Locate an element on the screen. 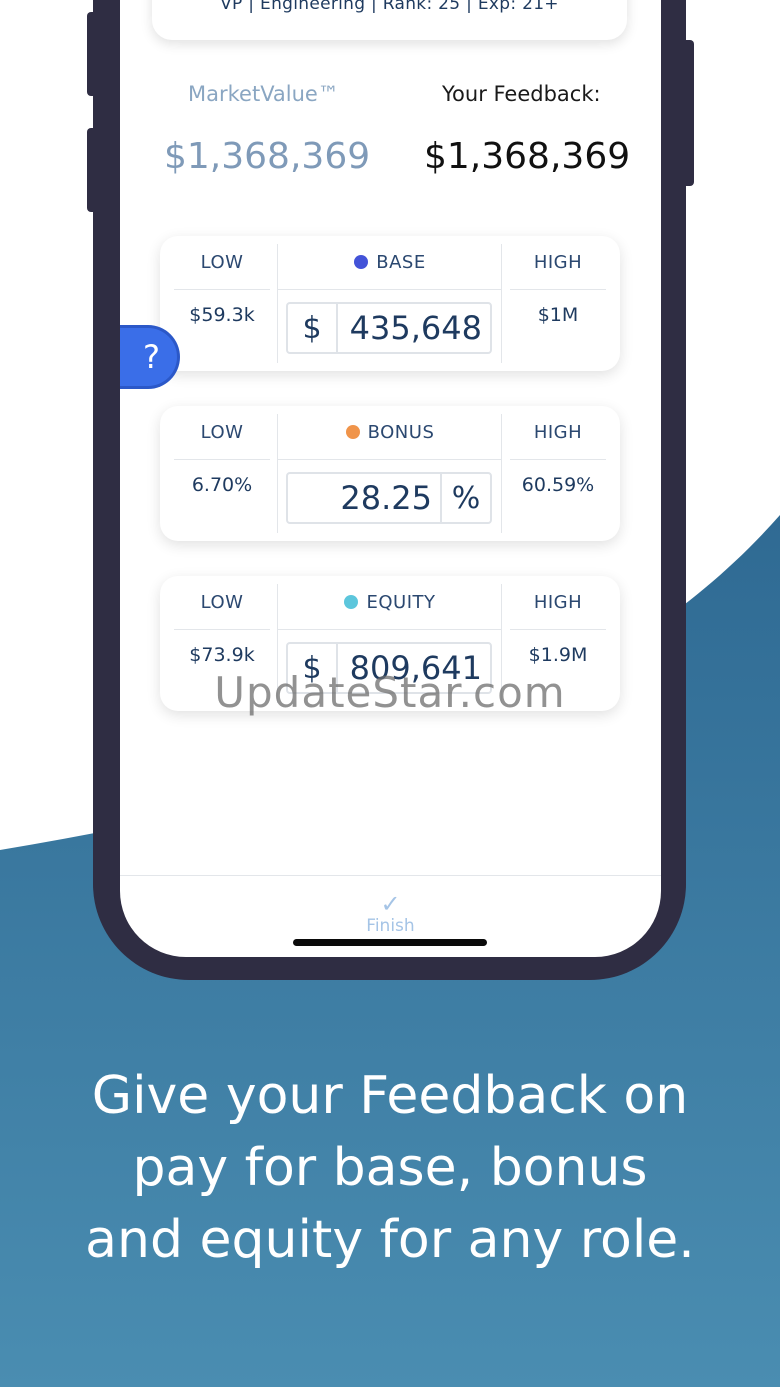 This screenshot has height=1387, width=780. caption-line-3: and equity for any role. is located at coordinates (390, 1240).